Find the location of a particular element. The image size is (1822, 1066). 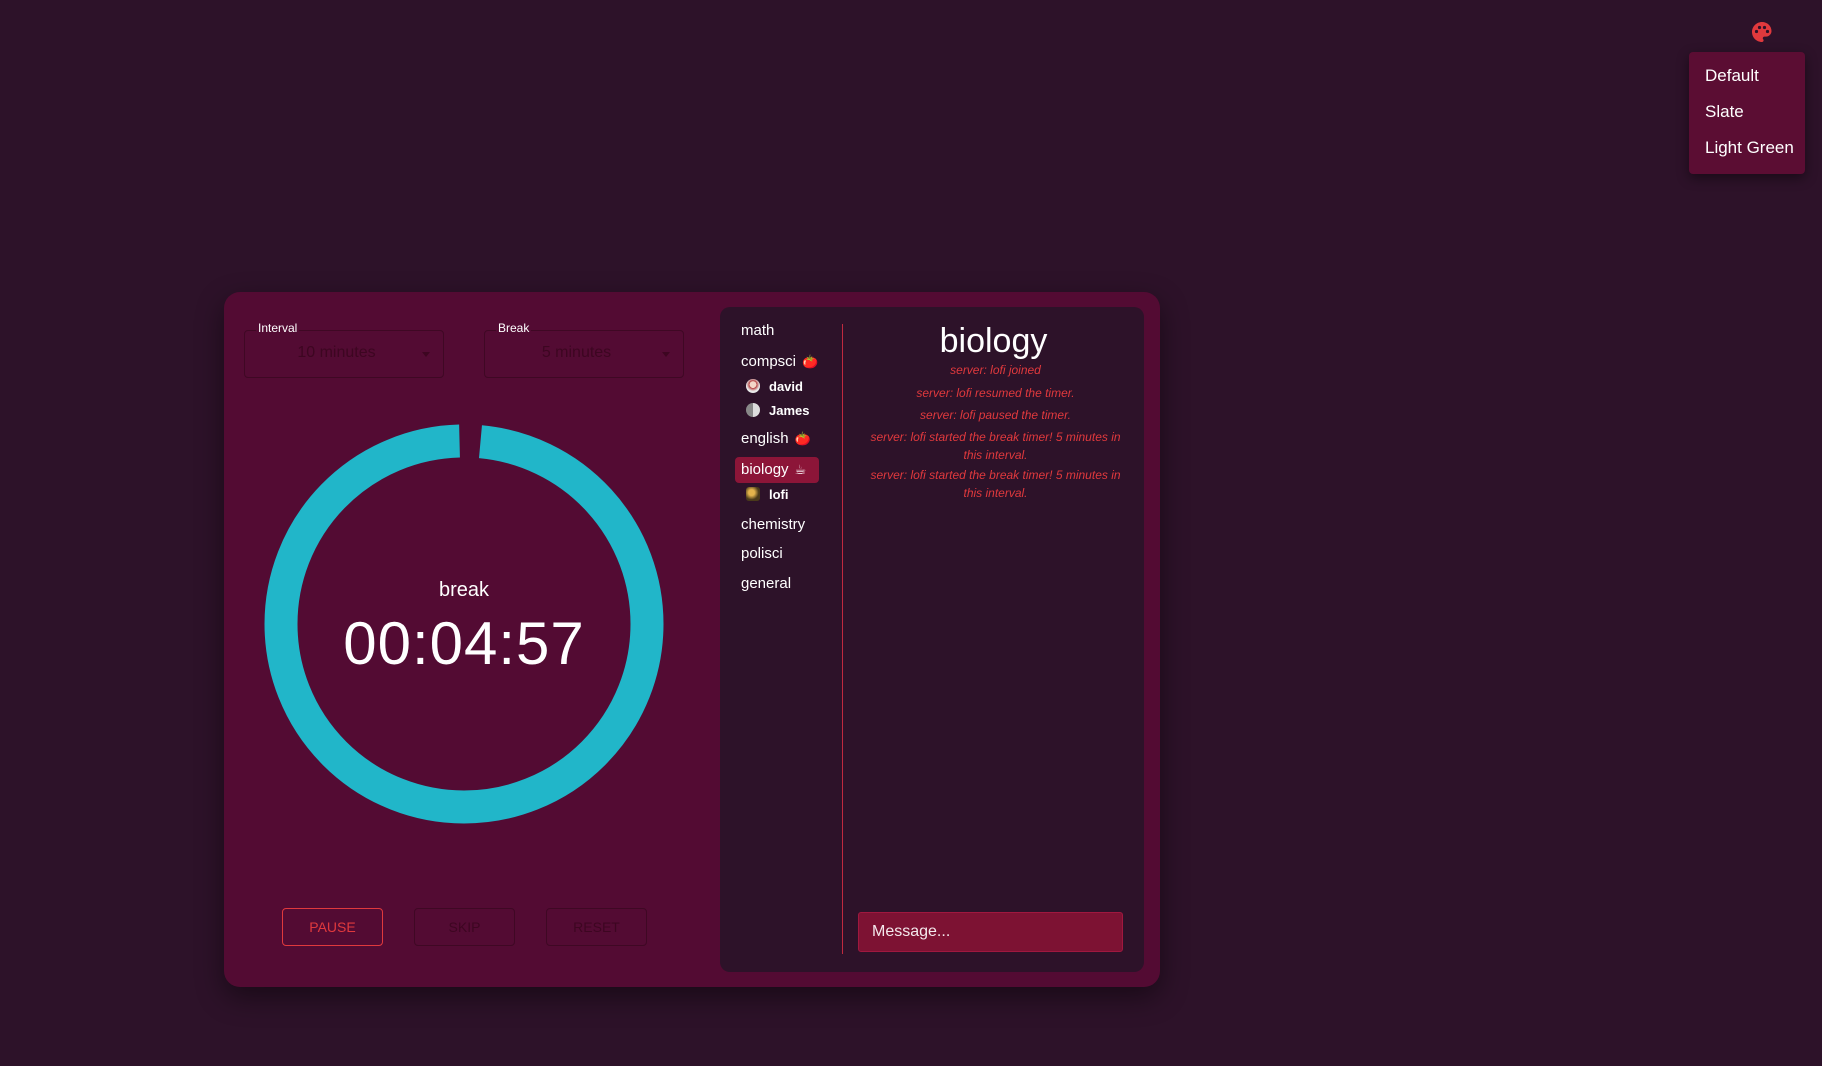

break-select: Break 5 minutes is located at coordinates (584, 349).